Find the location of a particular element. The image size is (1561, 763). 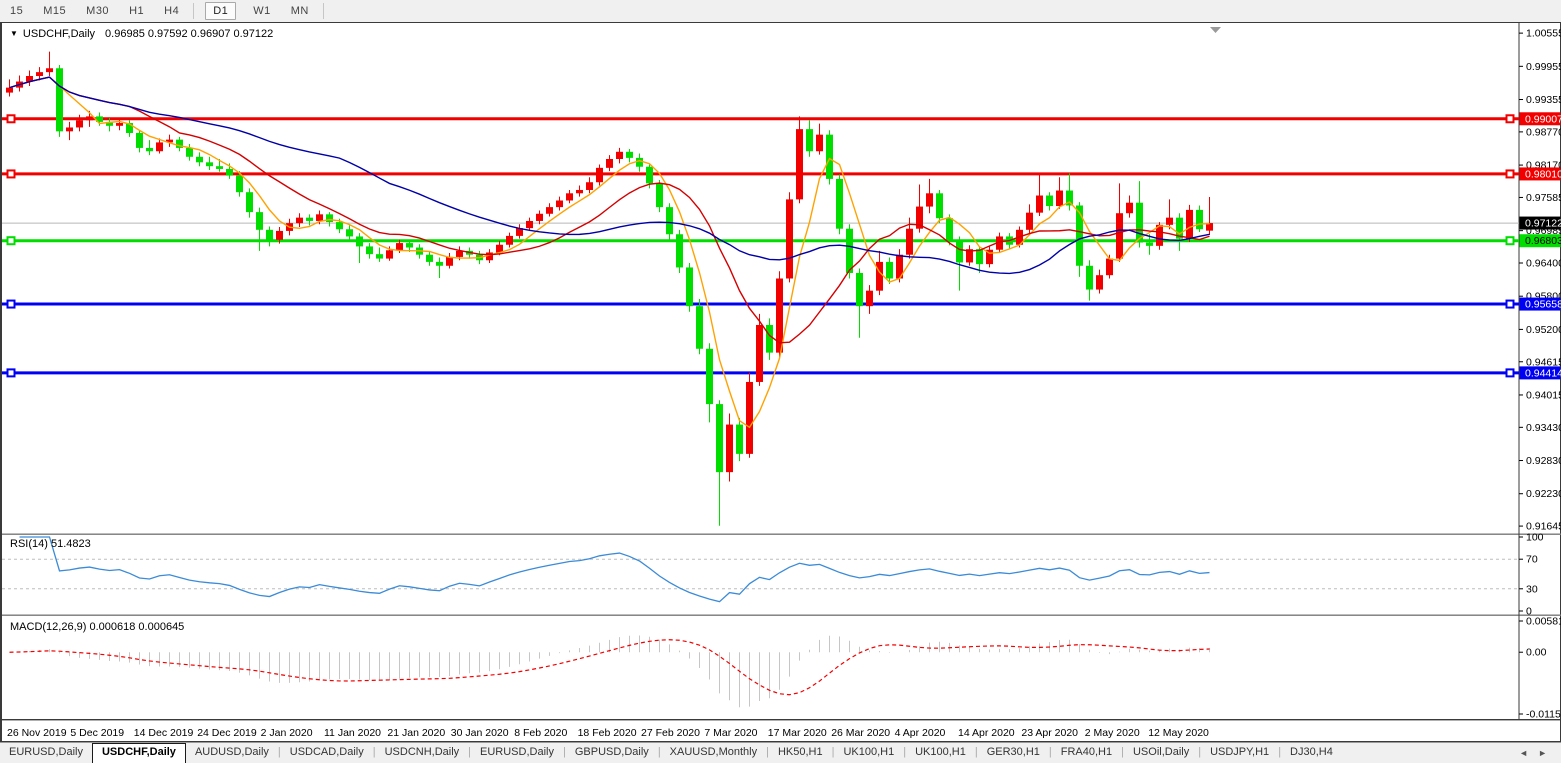

tab-gbpusd-daily: GBPUSD,Daily is located at coordinates (612, 753).